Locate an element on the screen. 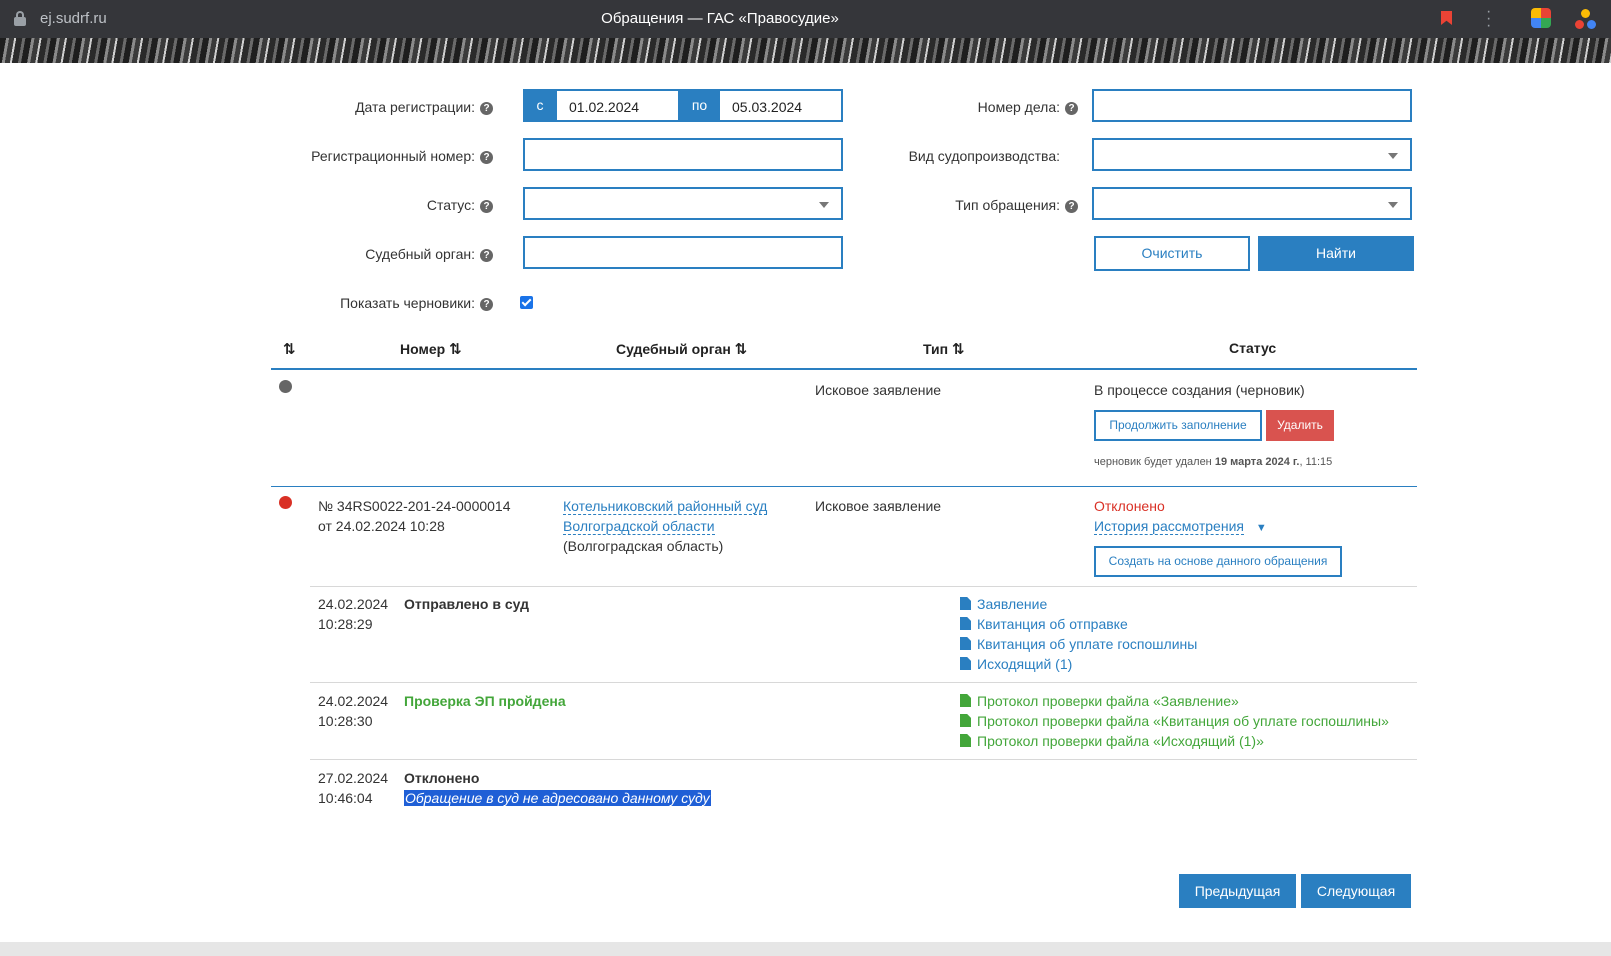  reg-date-label: Дата регистрации:? is located at coordinates (396, 107).